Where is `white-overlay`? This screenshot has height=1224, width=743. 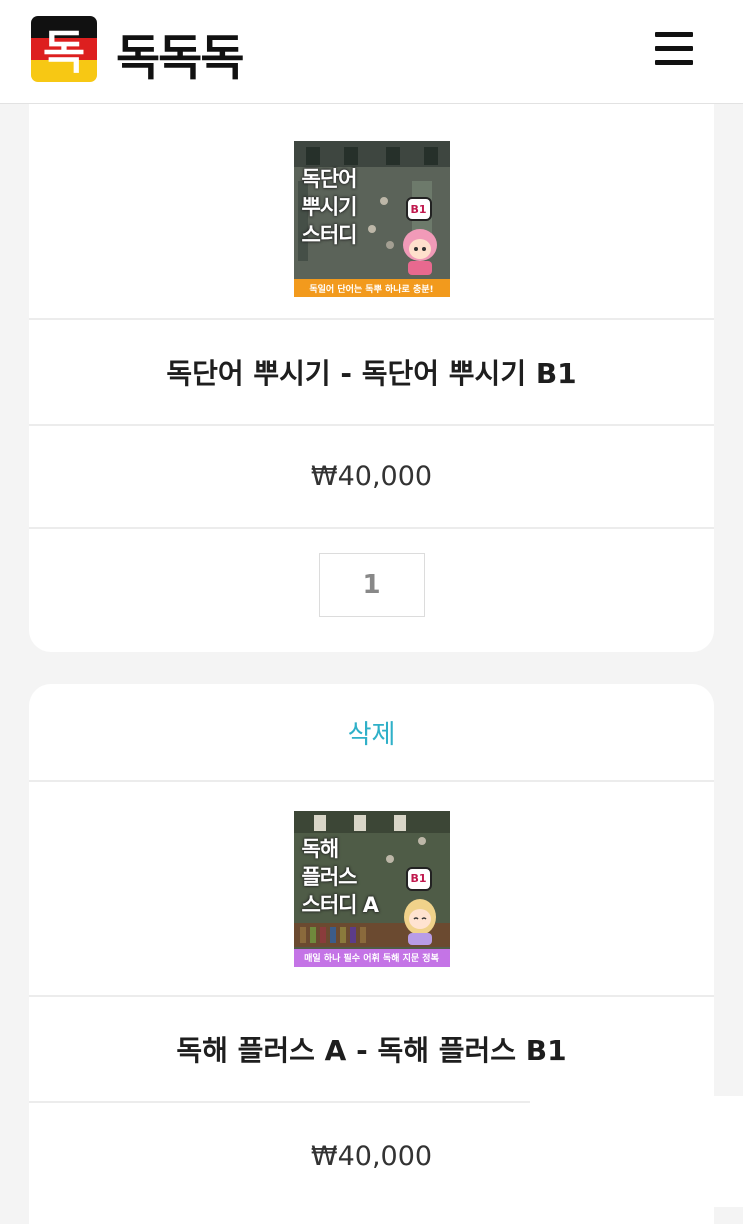 white-overlay is located at coordinates (636, 1151).